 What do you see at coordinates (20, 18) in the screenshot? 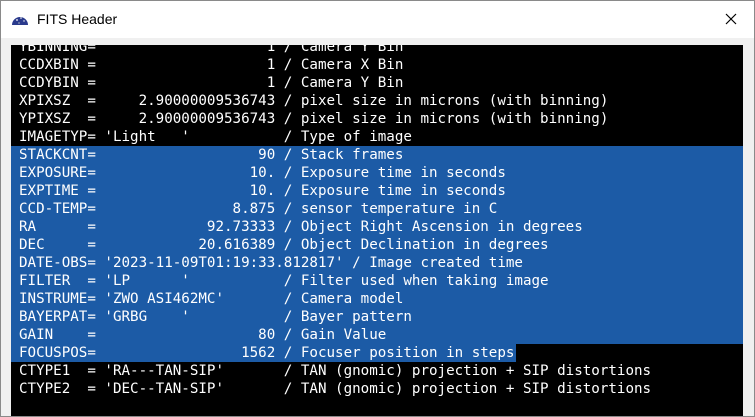
I see `galaxy-app-icon` at bounding box center [20, 18].